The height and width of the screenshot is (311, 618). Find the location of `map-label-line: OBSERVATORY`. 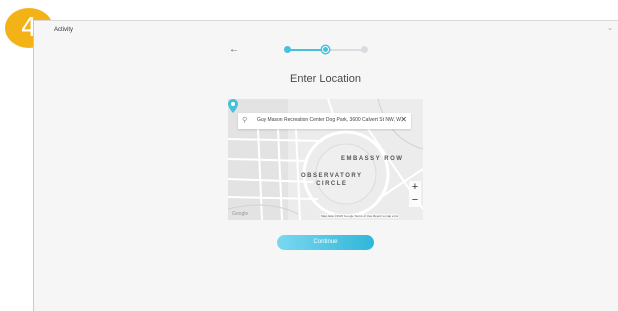

map-label-line: OBSERVATORY is located at coordinates (332, 176).